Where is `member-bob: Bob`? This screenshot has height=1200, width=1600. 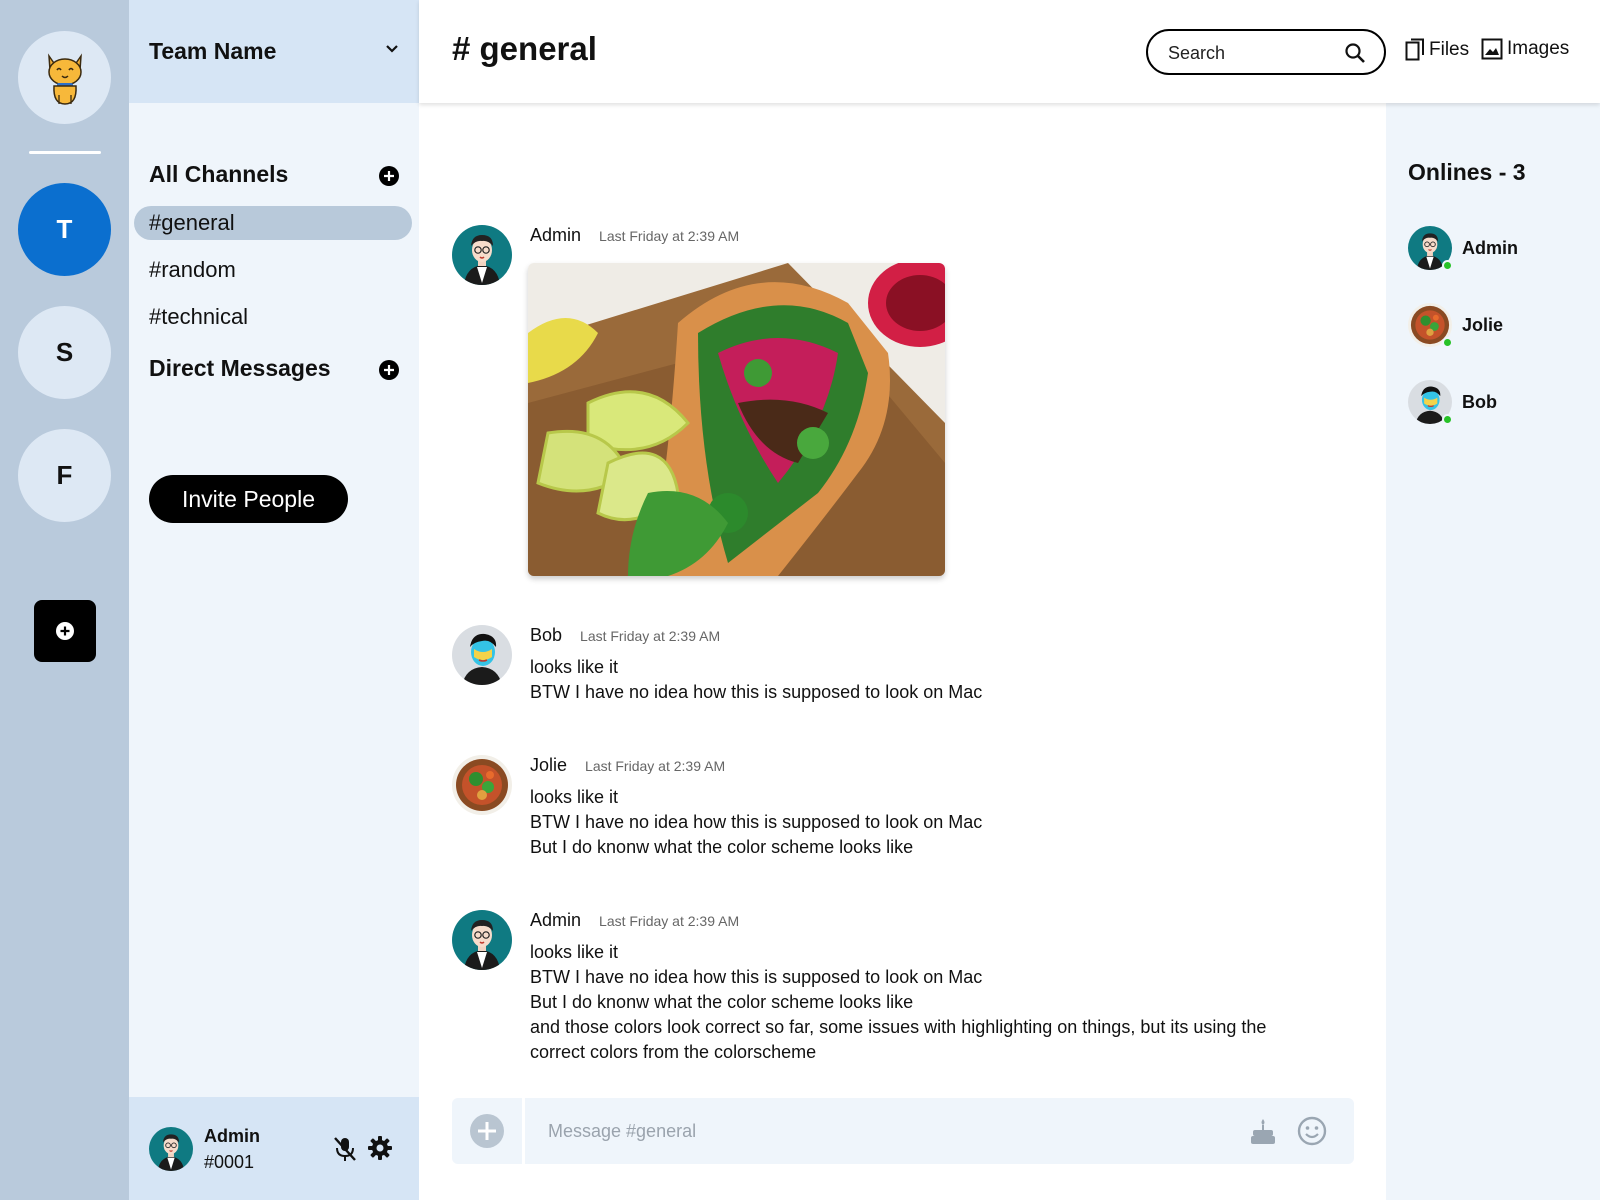 member-bob: Bob is located at coordinates (1452, 402).